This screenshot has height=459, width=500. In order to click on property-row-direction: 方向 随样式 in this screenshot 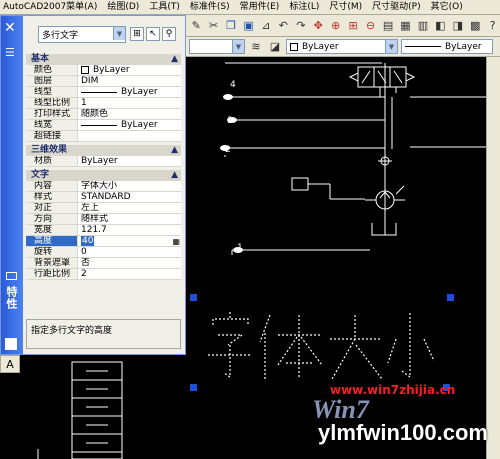, I will do `click(103, 219)`.